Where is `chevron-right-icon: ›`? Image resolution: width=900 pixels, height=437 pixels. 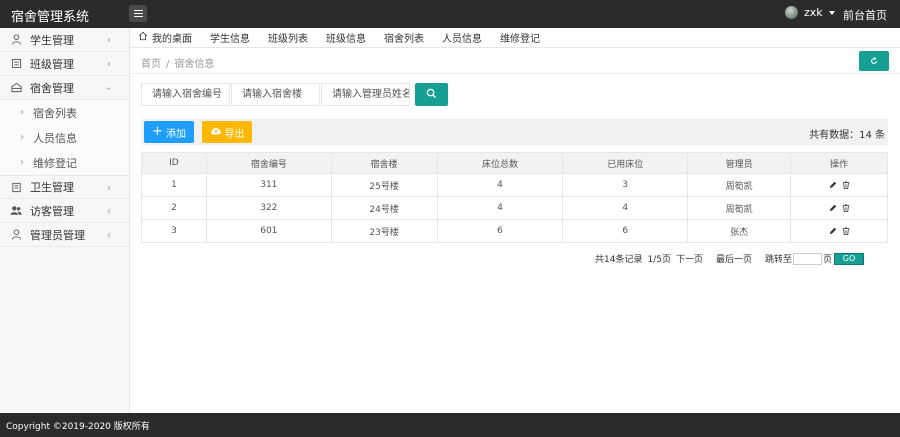
chevron-right-icon: › is located at coordinates (22, 112).